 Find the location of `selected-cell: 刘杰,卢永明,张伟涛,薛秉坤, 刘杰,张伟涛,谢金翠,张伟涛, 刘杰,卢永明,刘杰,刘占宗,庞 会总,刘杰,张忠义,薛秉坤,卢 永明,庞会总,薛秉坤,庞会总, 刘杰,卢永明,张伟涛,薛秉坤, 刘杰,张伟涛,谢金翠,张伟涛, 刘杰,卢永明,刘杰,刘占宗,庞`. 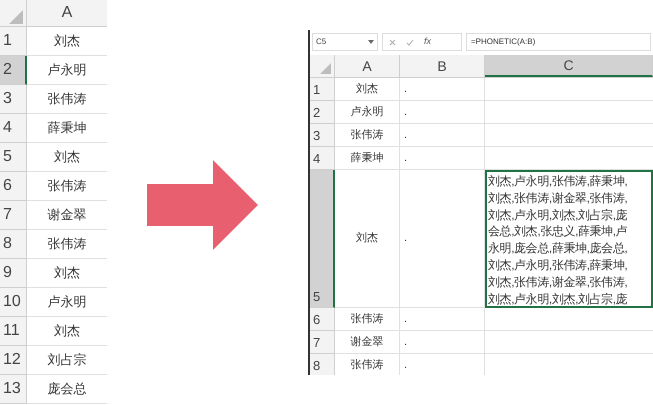

selected-cell: 刘杰,卢永明,张伟涛,薛秉坤, 刘杰,张伟涛,谢金翠,张伟涛, 刘杰,卢永明,刘杰,刘占宗,庞 会总,刘杰,张忠义,薛秉坤,卢 永明,庞会总,薛秉坤,庞会总, 刘杰,卢永明,张伟涛,薛秉坤, 刘杰,张伟涛,谢金翠,张伟涛, 刘杰,卢永明,刘杰,刘占宗,庞 is located at coordinates (569, 239).